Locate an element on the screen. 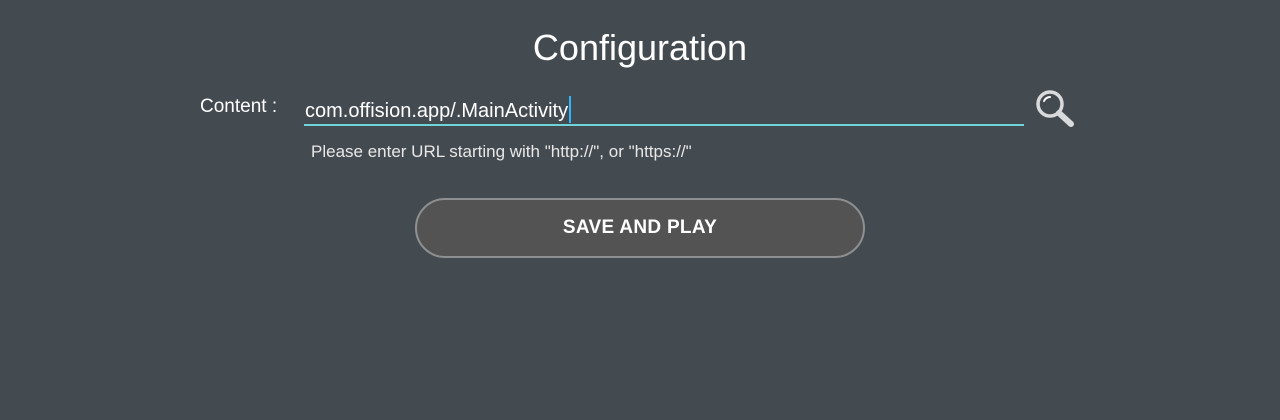 This screenshot has width=1280, height=420. content-input-value: com.offision.app/.MainActivity is located at coordinates (438, 110).